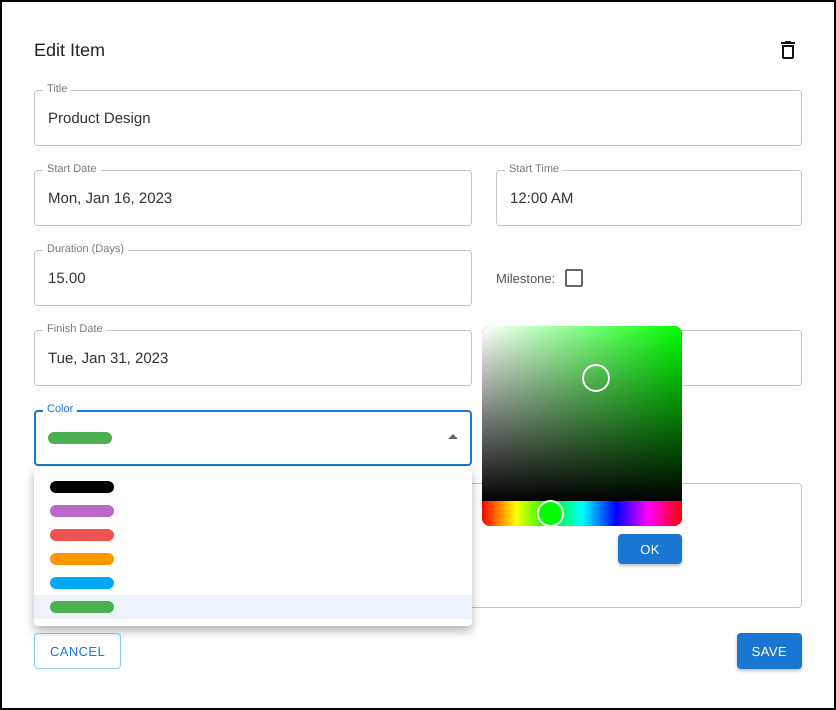  Describe the element at coordinates (99, 118) in the screenshot. I see `field-value: Product Design` at that location.